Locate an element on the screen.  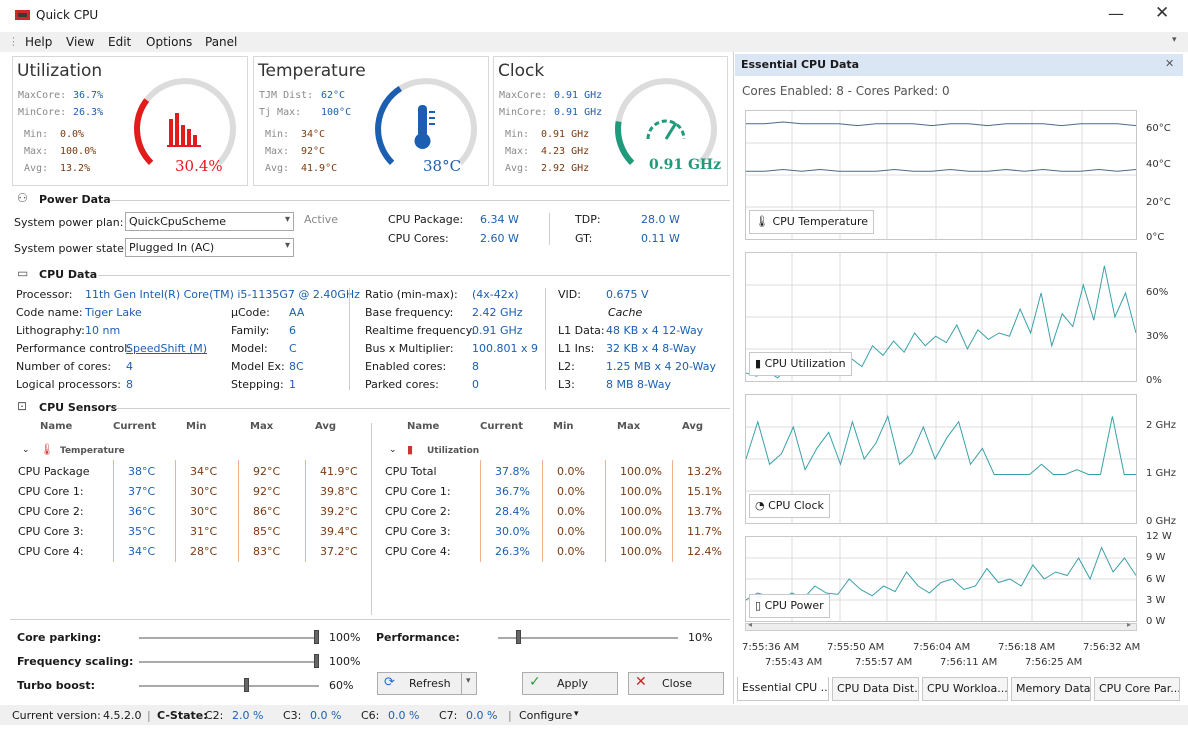
axis-tick-label: 0% is located at coordinates (1154, 380).